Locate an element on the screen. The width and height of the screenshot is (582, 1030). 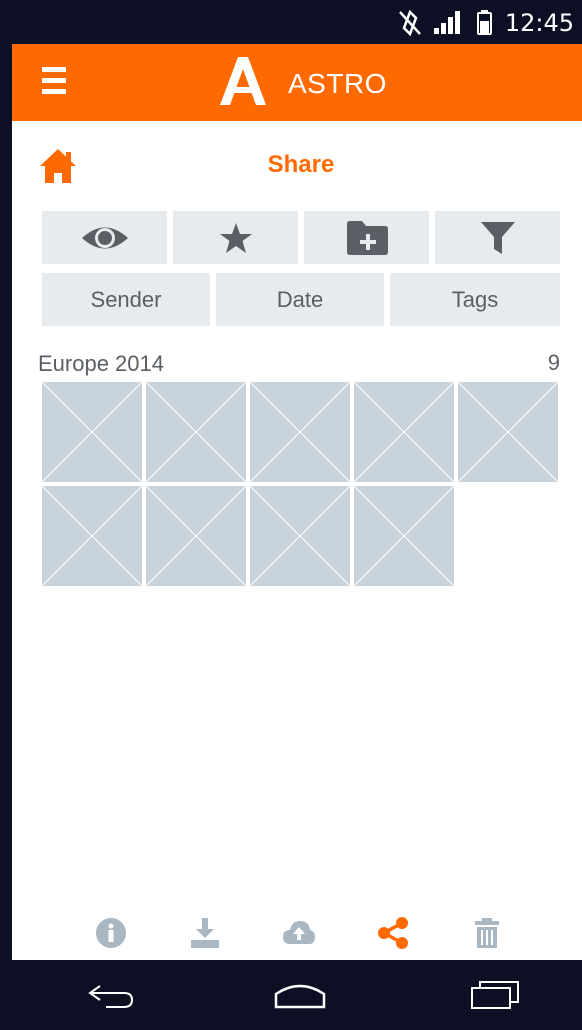
home-nav-icon is located at coordinates (300, 996).